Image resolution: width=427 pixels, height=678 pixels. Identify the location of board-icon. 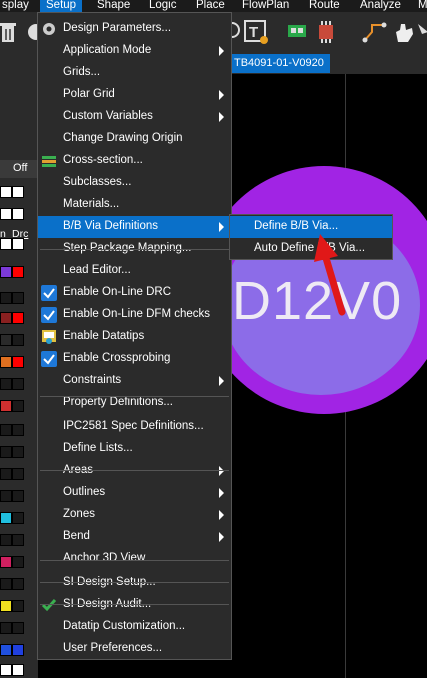
(299, 33).